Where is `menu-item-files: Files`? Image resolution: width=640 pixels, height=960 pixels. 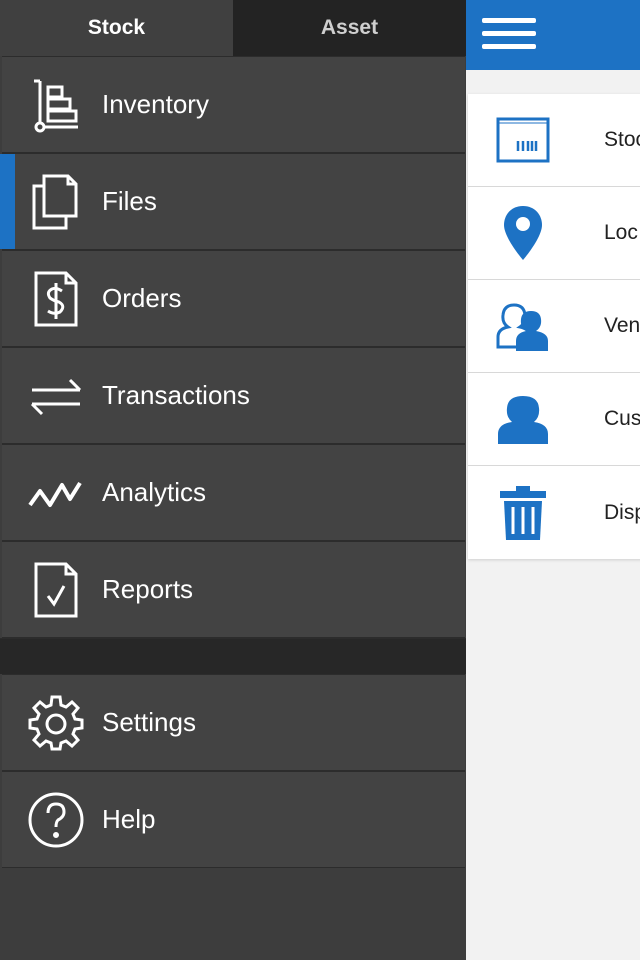
menu-item-files: Files is located at coordinates (232, 201).